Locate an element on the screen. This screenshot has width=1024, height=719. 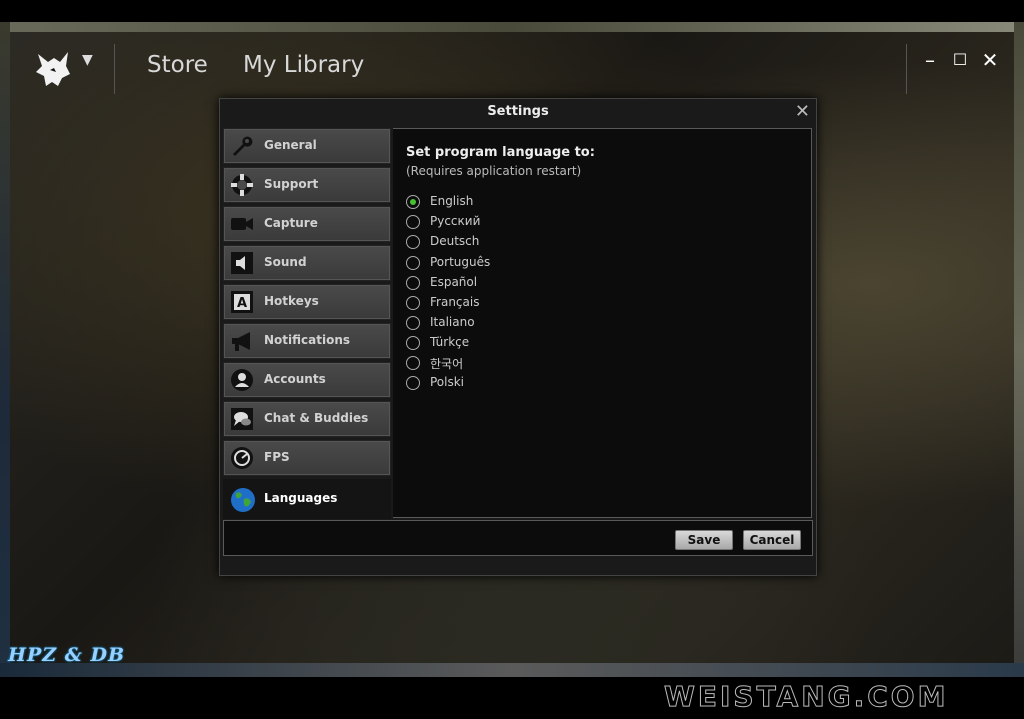
keyboard-key-icon: A is located at coordinates (242, 302).